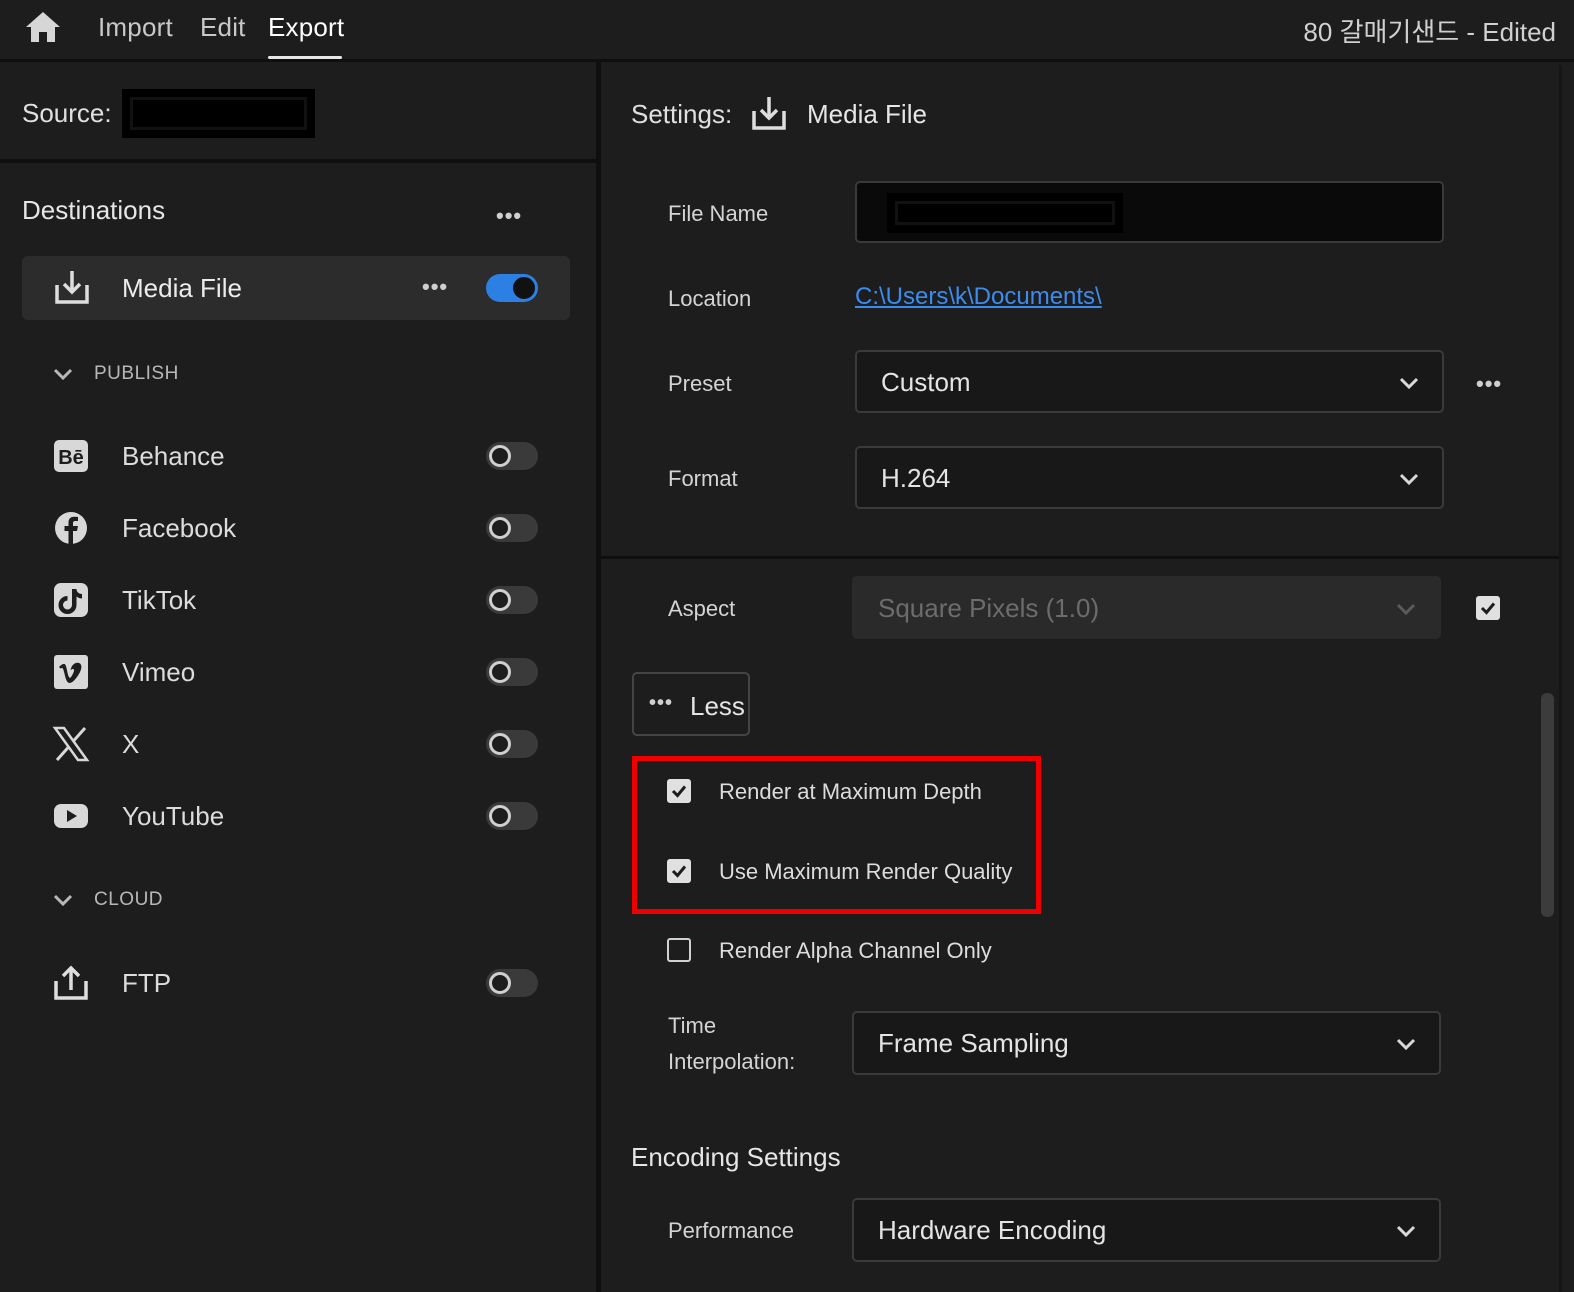  What do you see at coordinates (512, 600) in the screenshot?
I see `tiktok-toggle` at bounding box center [512, 600].